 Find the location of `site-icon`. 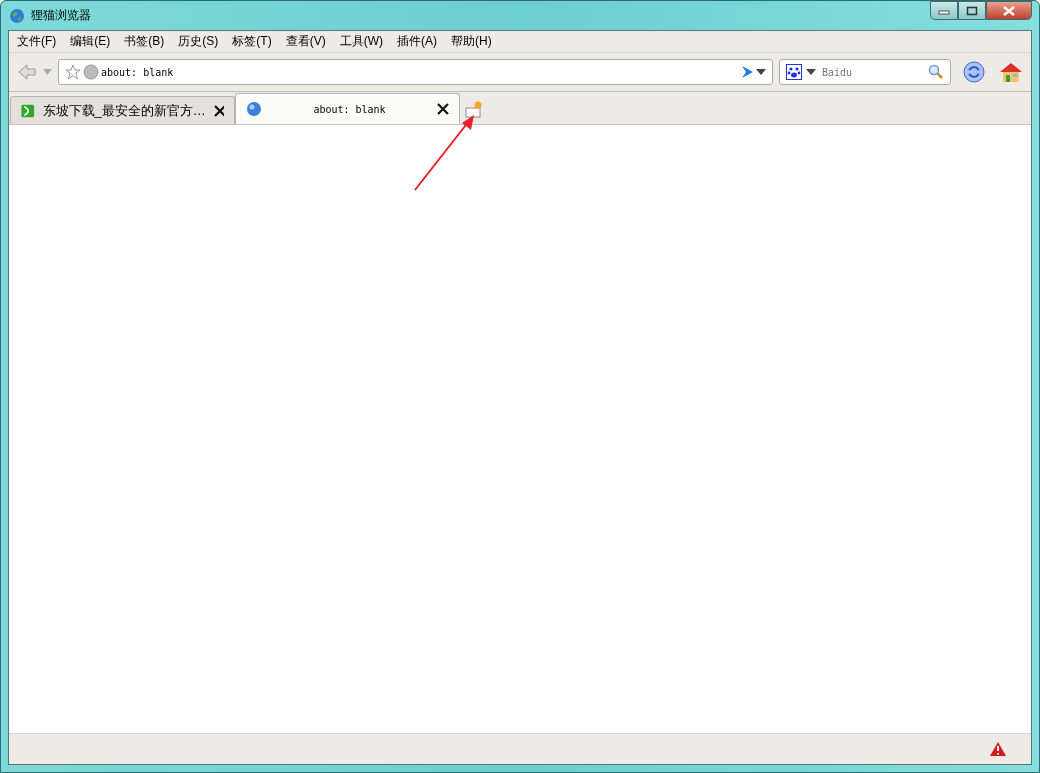

site-icon is located at coordinates (28, 110).